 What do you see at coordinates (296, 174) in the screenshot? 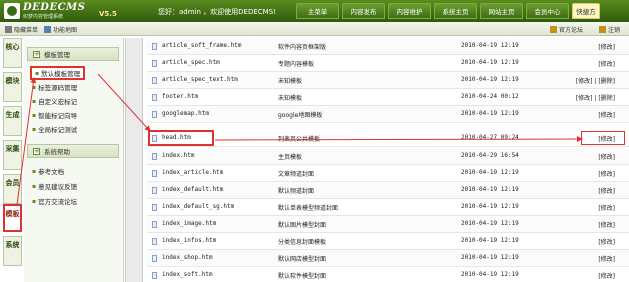
I see `file-desc: 文章频道封面` at bounding box center [296, 174].